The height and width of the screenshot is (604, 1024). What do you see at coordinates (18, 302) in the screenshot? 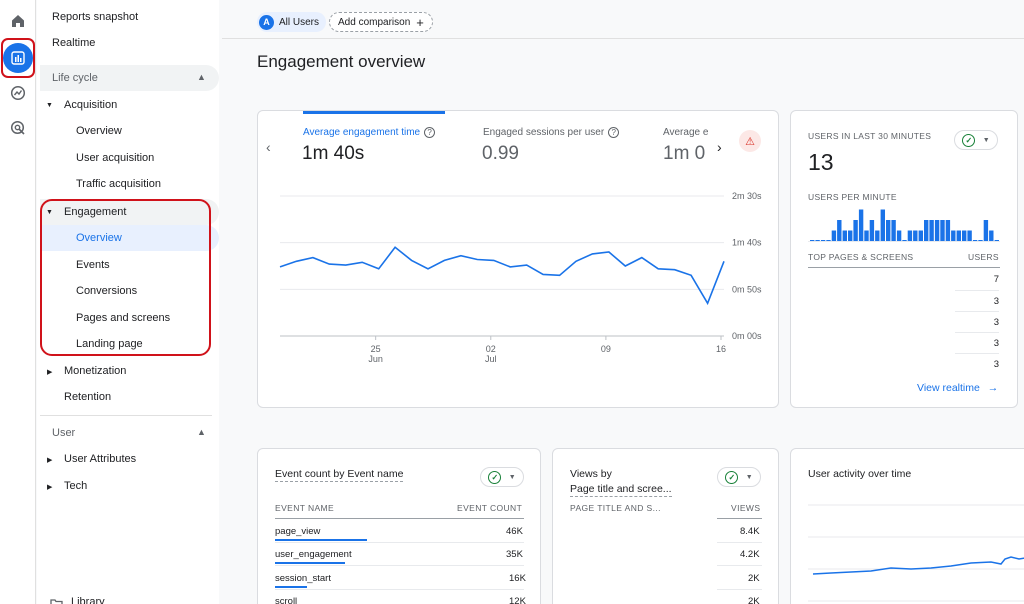
I see `icon-rail` at bounding box center [18, 302].